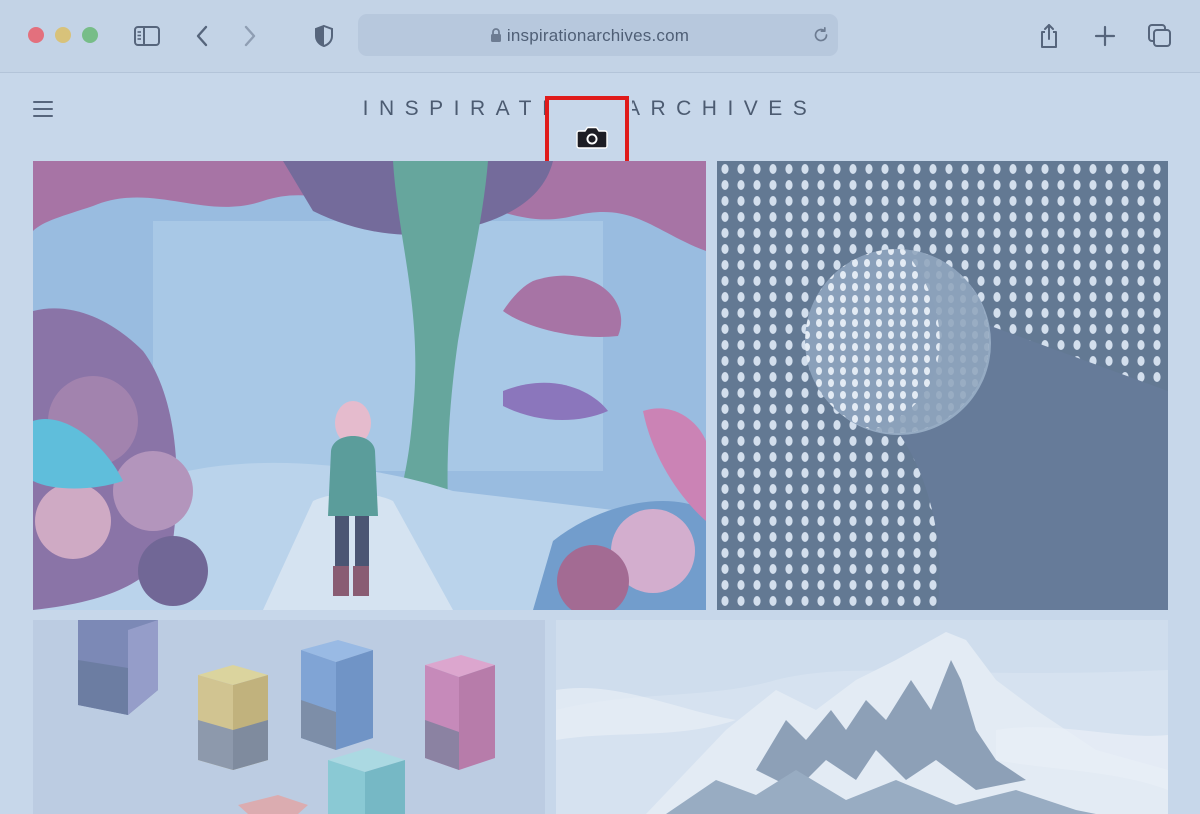 The height and width of the screenshot is (814, 1200). What do you see at coordinates (821, 35) in the screenshot?
I see `reload-icon` at bounding box center [821, 35].